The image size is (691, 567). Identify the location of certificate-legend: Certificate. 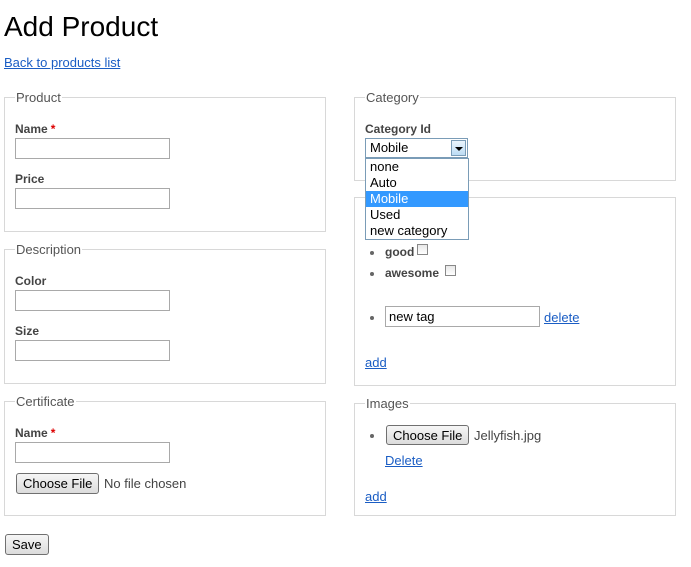
(45, 401).